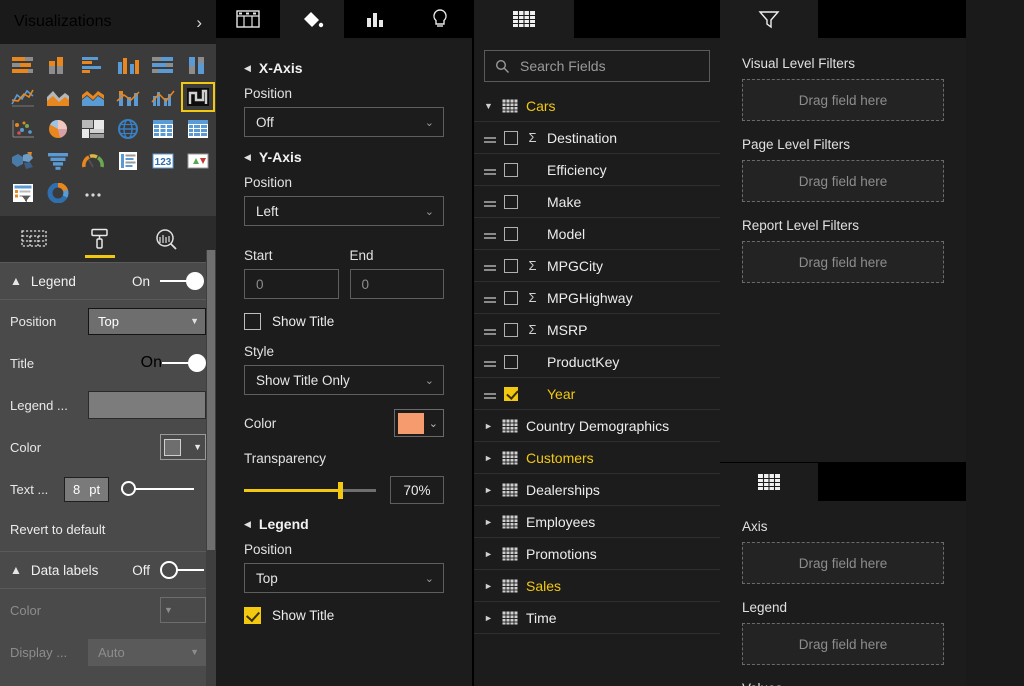 The image size is (1024, 686). What do you see at coordinates (597, 586) in the screenshot?
I see `table-sales: ► Sales` at bounding box center [597, 586].